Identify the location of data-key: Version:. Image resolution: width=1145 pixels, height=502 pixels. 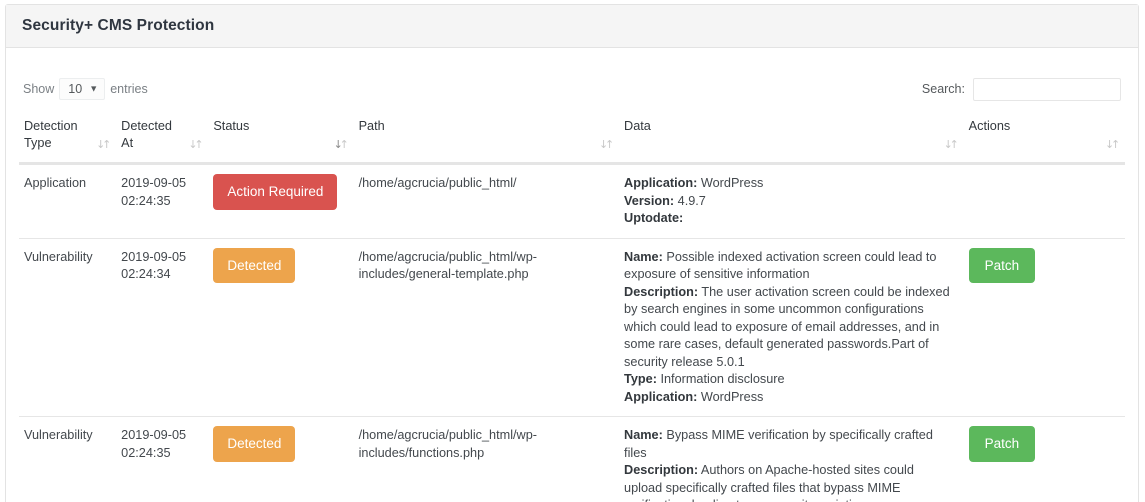
(649, 200).